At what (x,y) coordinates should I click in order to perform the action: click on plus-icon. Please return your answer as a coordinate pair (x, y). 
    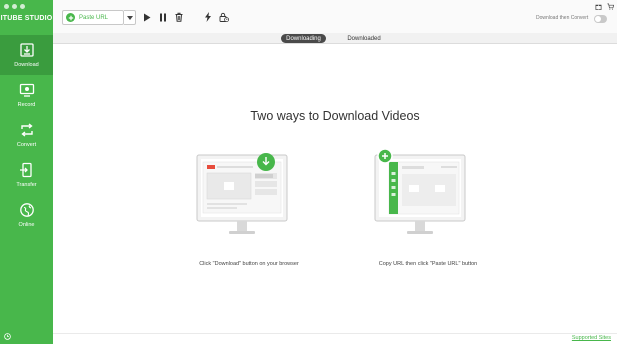
    Looking at the image, I should click on (70, 17).